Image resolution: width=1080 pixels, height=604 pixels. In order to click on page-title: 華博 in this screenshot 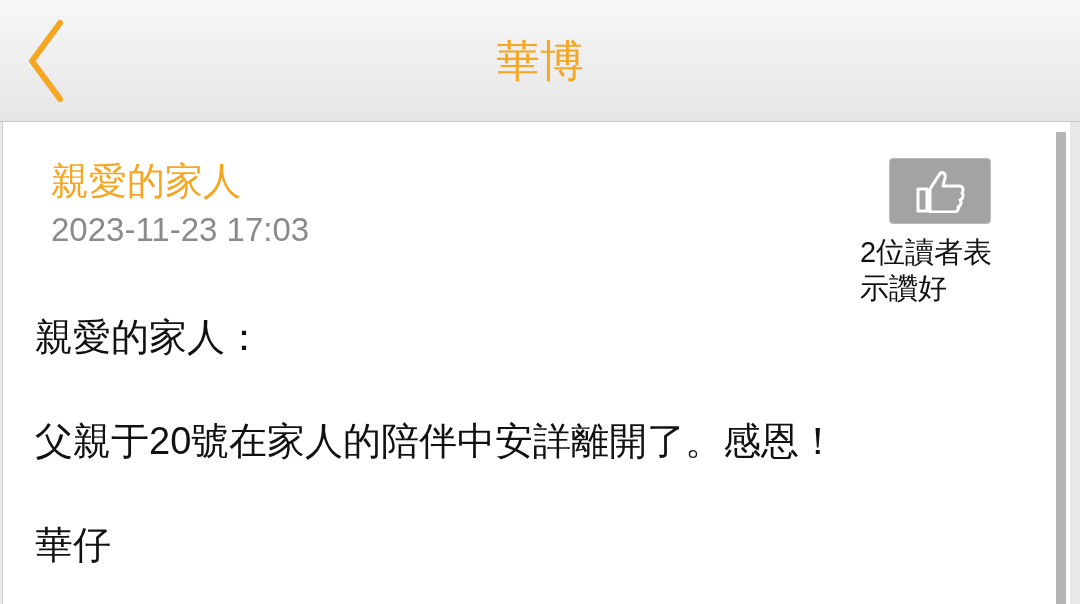, I will do `click(540, 60)`.